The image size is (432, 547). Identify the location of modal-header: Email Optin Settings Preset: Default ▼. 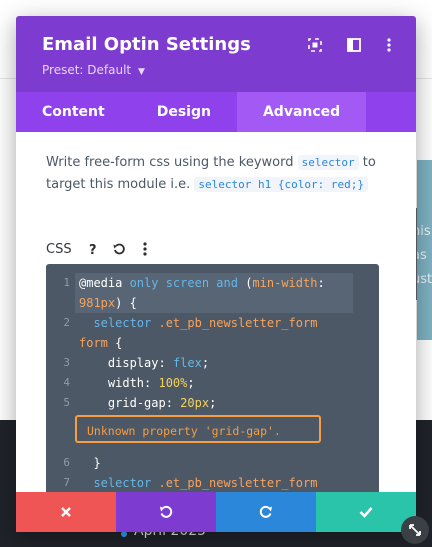
(216, 54).